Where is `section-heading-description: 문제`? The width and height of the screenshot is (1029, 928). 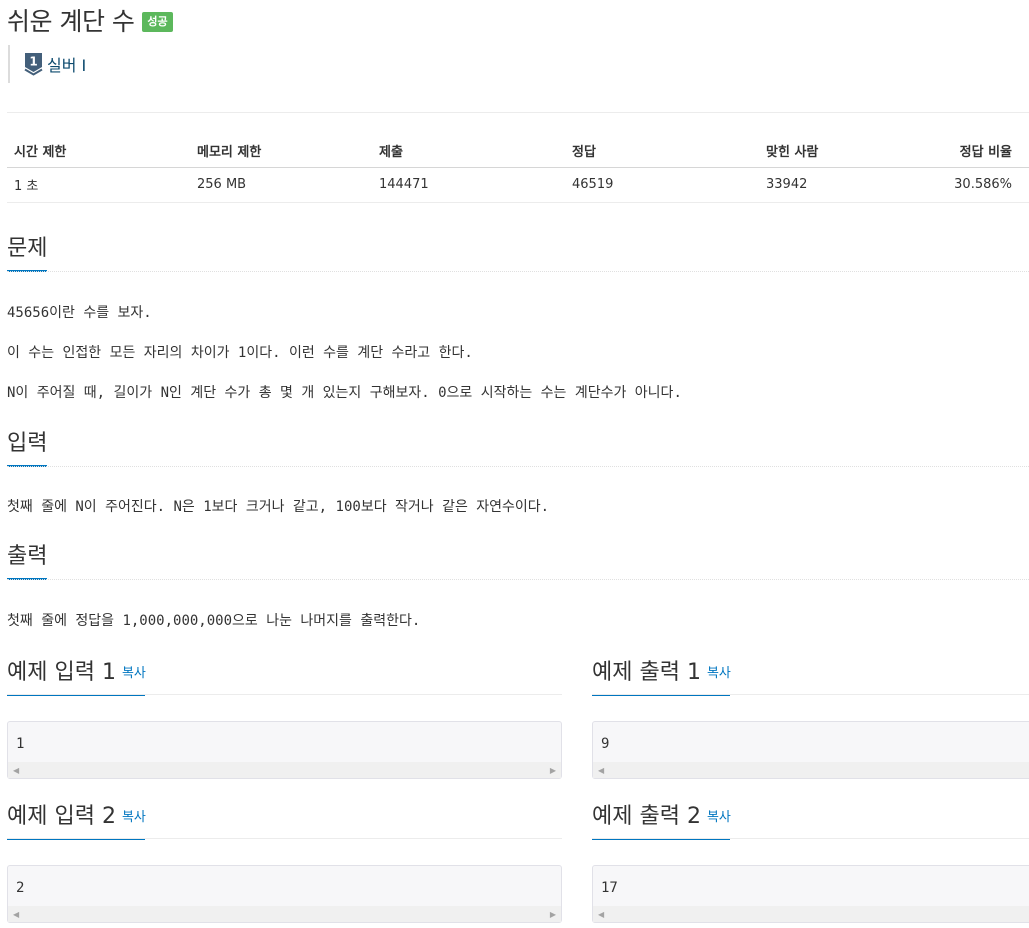
section-heading-description: 문제 is located at coordinates (27, 253).